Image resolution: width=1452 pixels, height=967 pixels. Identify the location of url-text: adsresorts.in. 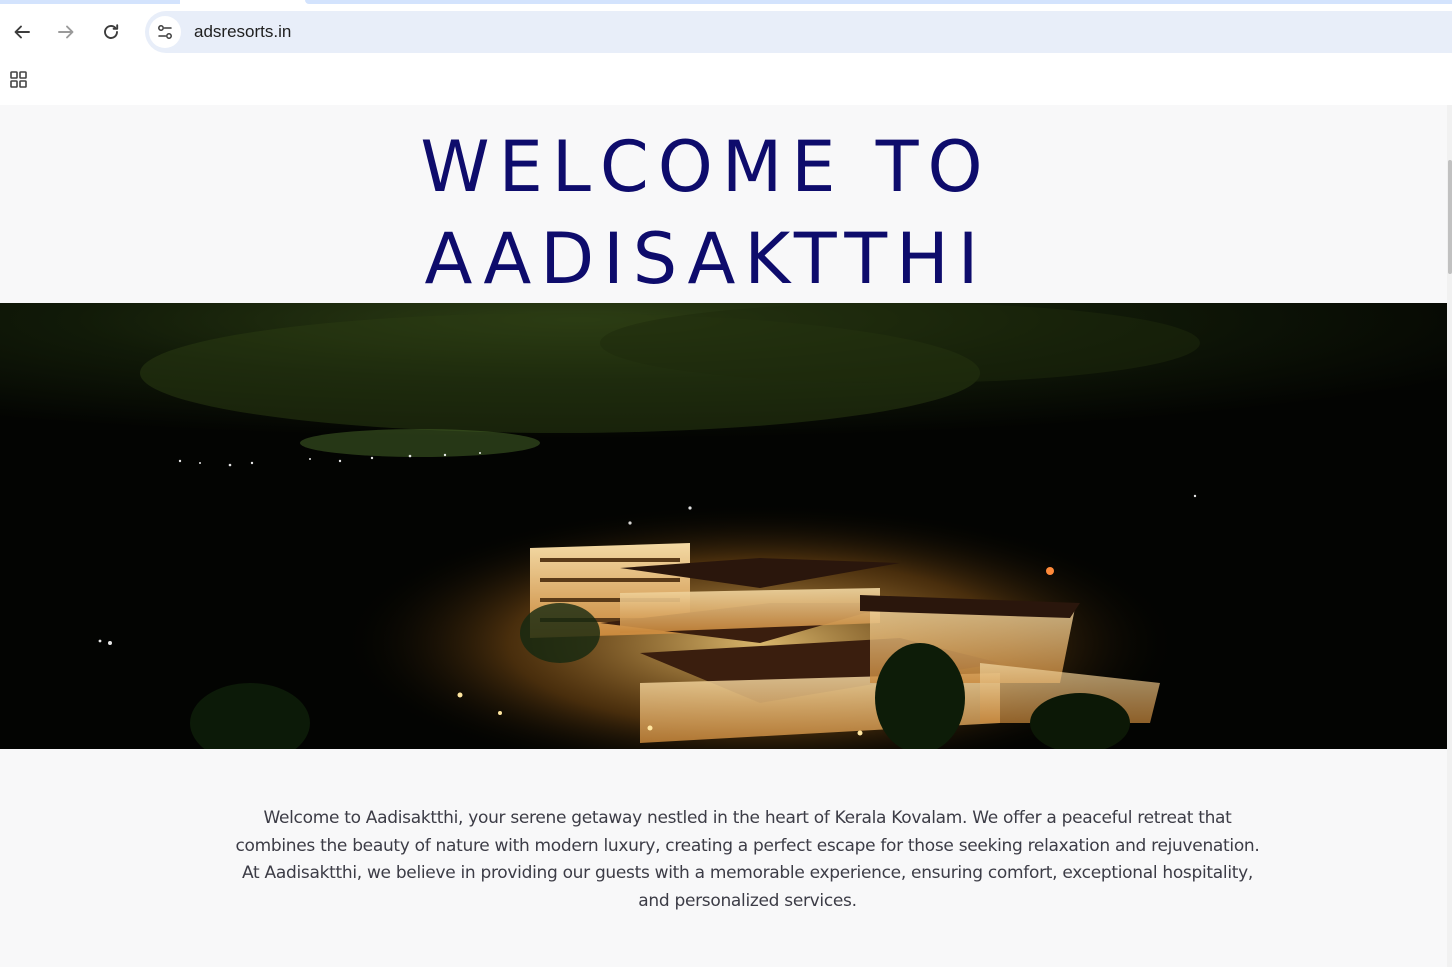
(242, 32).